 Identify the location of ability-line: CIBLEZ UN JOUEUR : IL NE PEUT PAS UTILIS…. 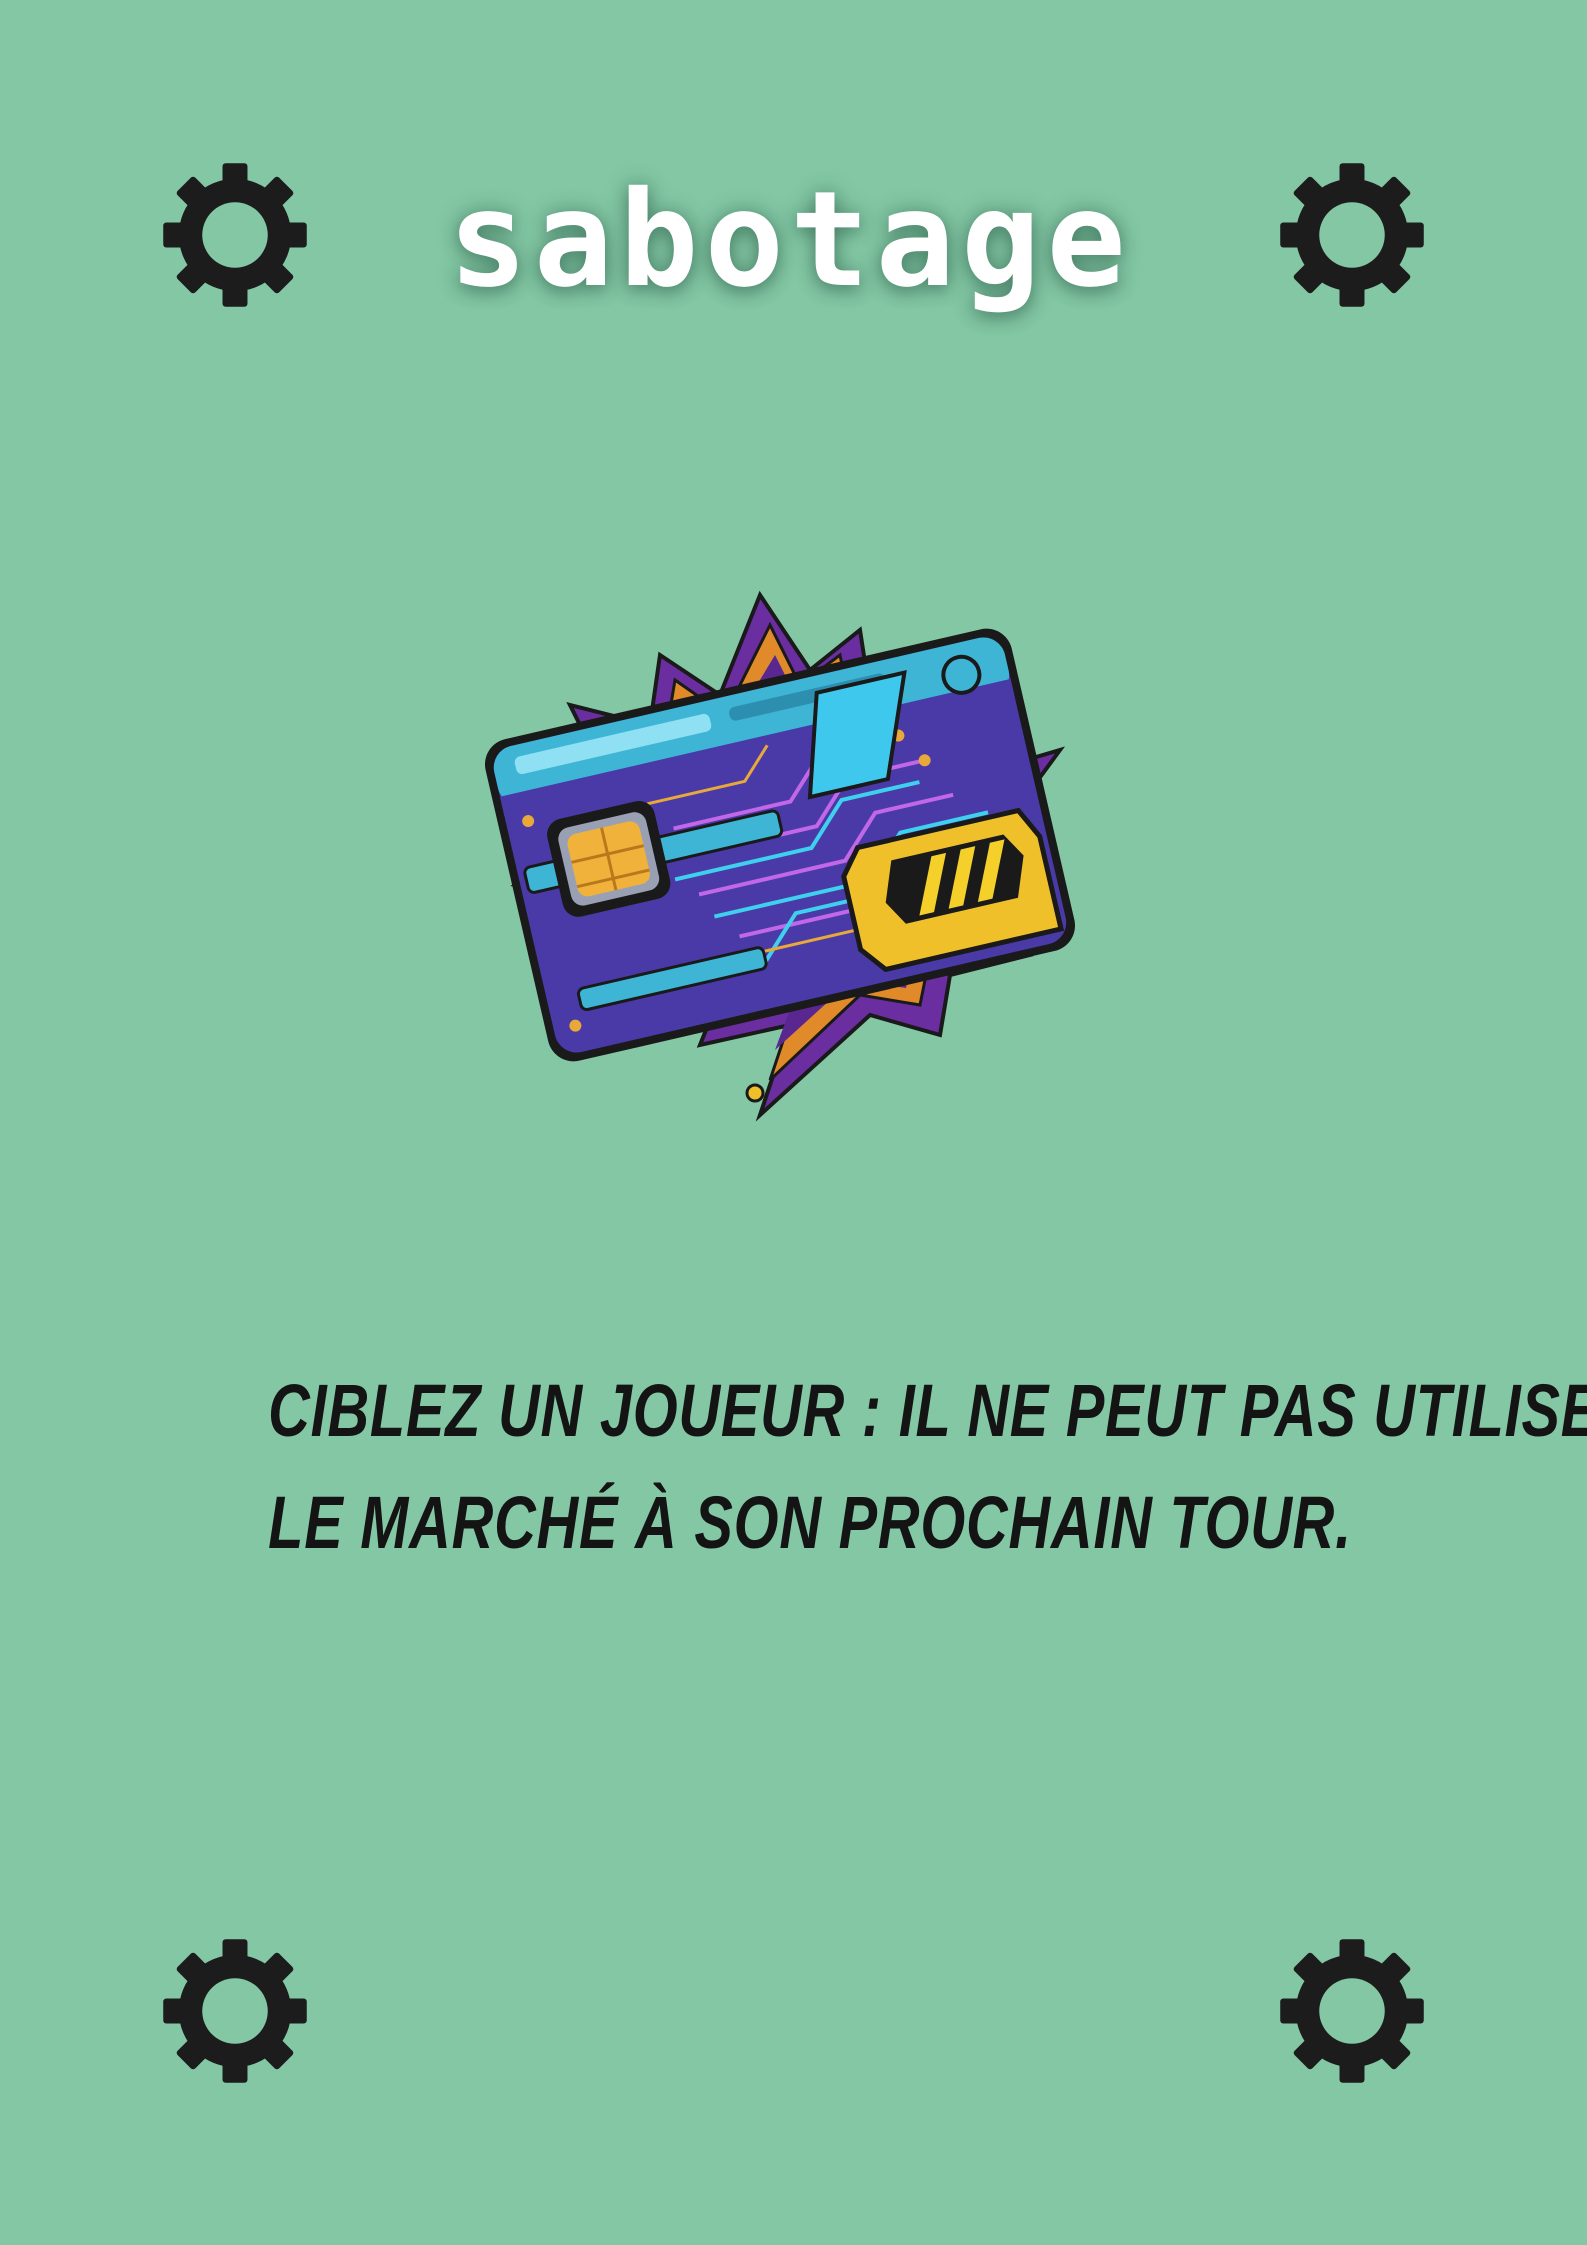
(927, 1410).